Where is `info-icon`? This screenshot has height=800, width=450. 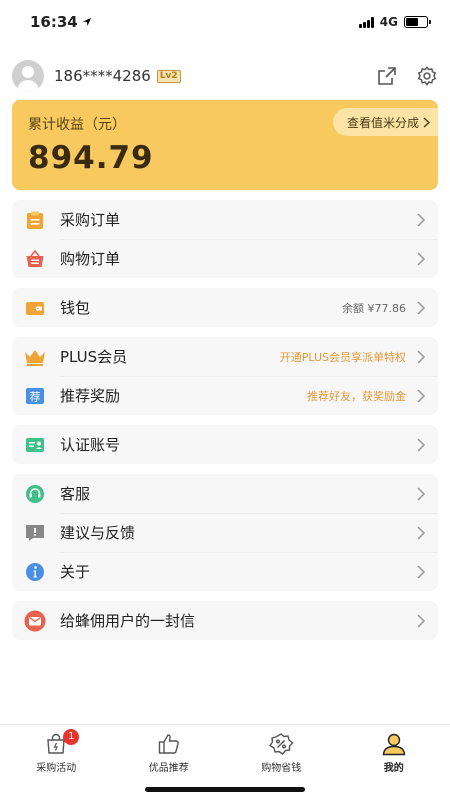 info-icon is located at coordinates (35, 572).